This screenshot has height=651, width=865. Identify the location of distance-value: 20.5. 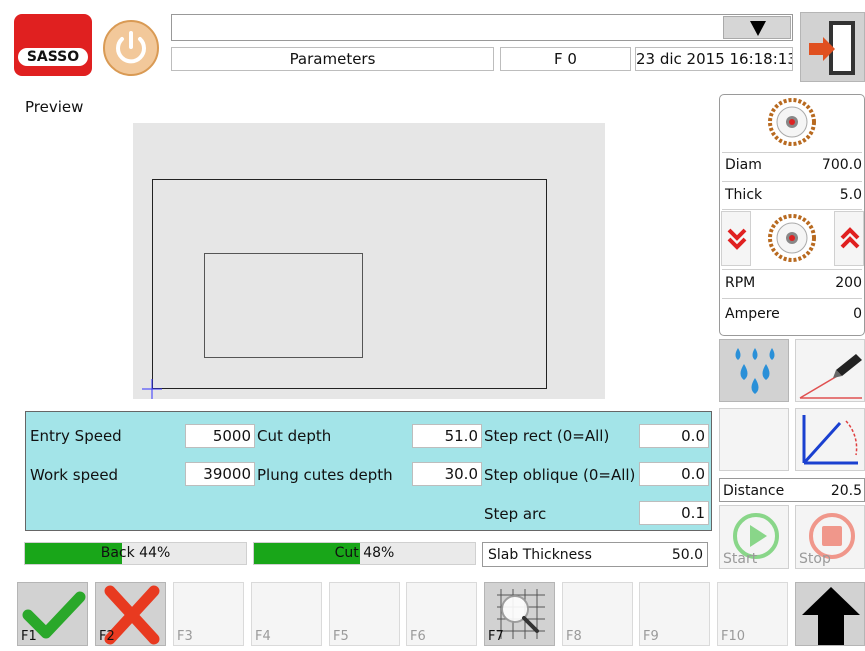
(846, 491).